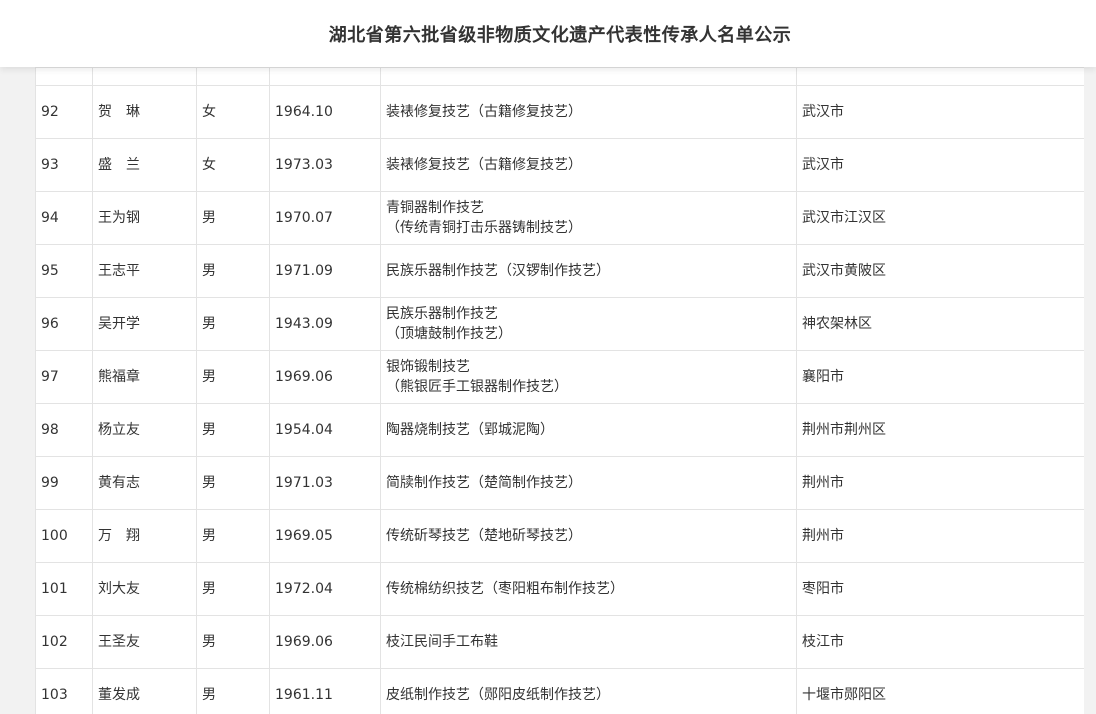 This screenshot has height=714, width=1096. Describe the element at coordinates (559, 76) in the screenshot. I see `table-row-partial` at that location.